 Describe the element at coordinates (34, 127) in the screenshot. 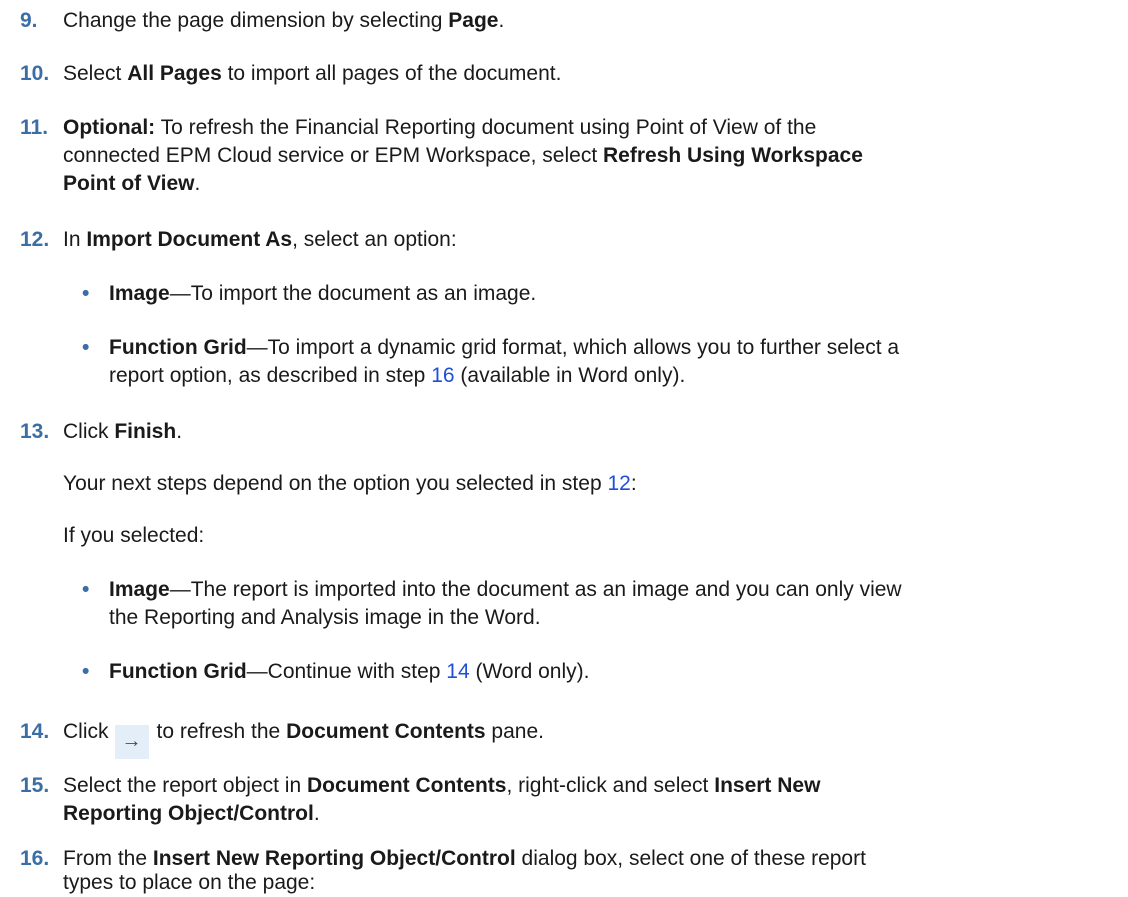

I see `step-number: 11.` at that location.